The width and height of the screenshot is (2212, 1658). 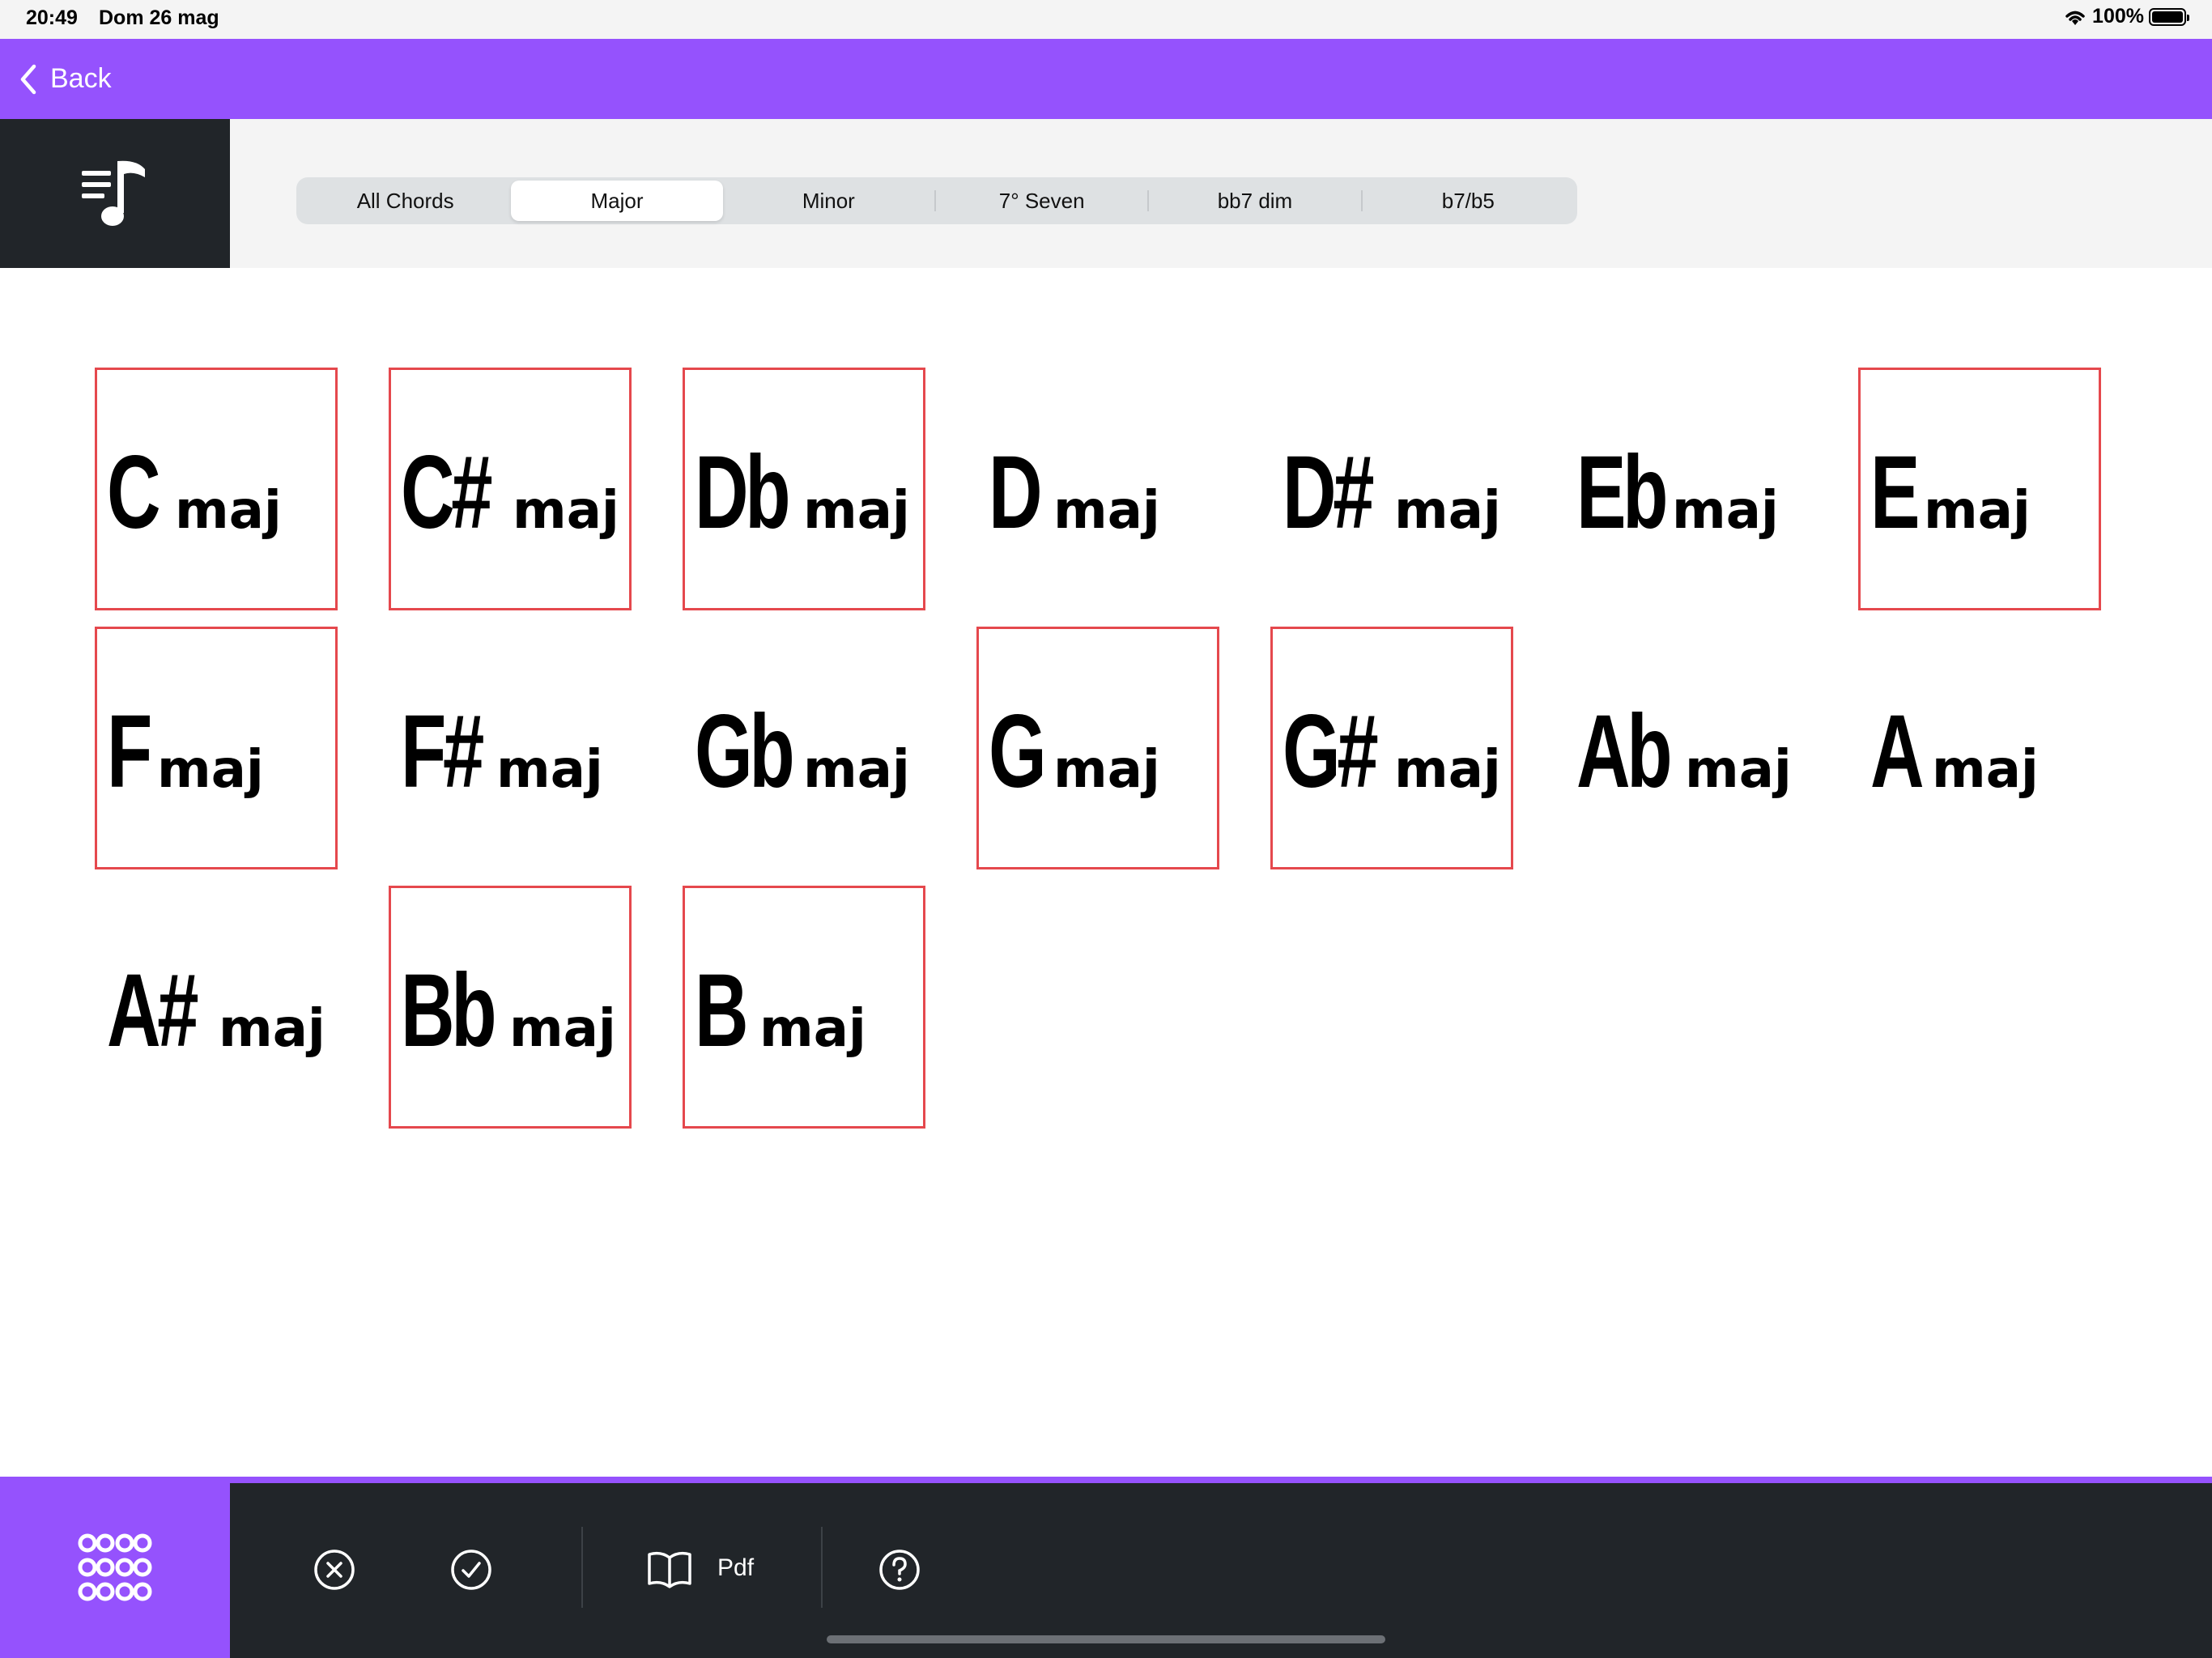 I want to click on app-logo, so click(x=115, y=193).